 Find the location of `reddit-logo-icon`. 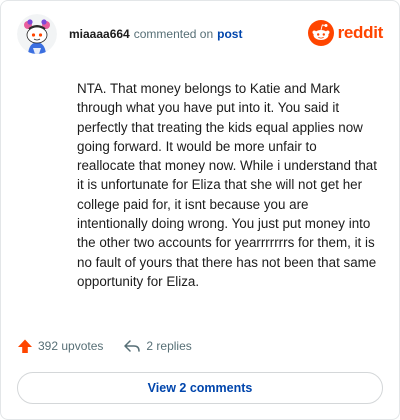

reddit-logo-icon is located at coordinates (320, 33).